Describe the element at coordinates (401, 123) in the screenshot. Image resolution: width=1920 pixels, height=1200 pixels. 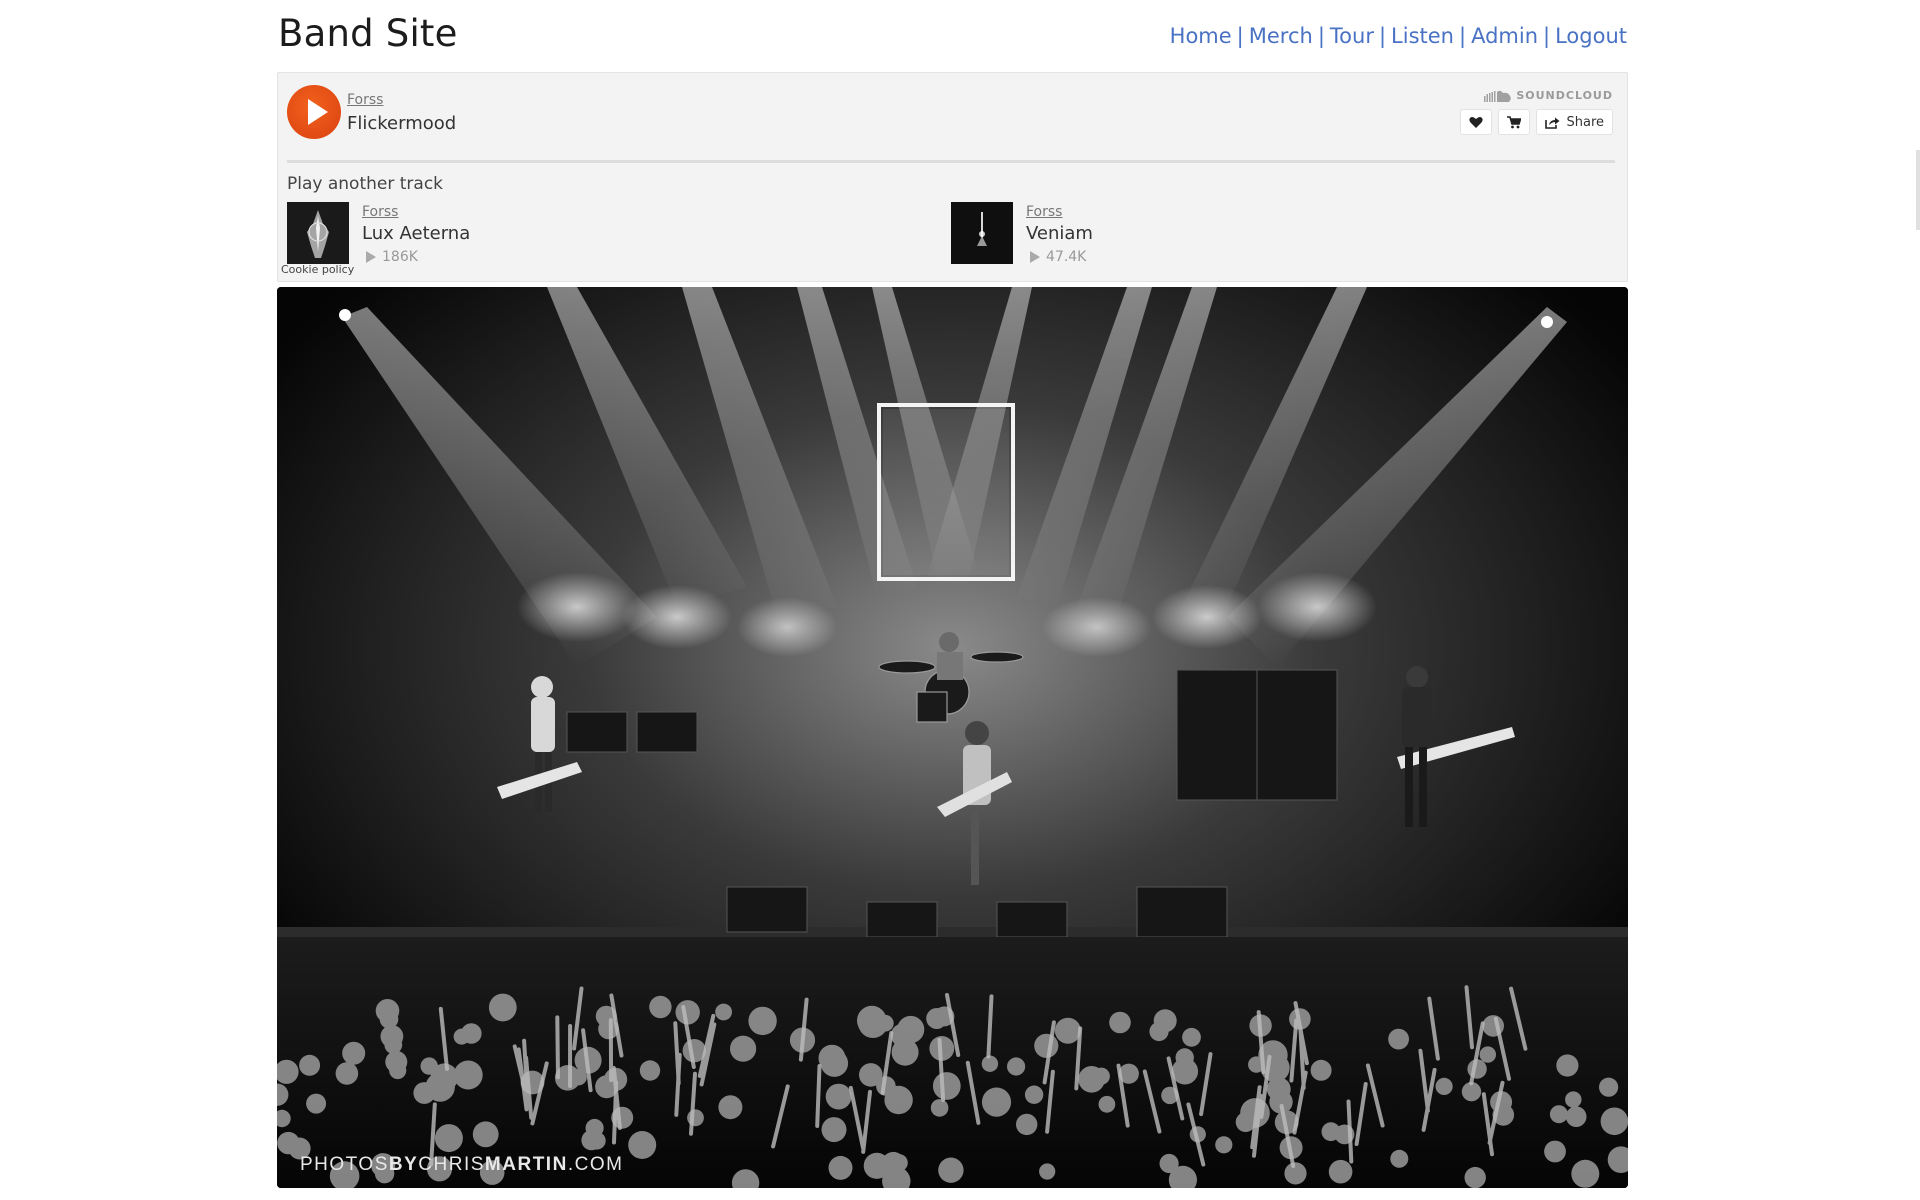
I see `player-track-title: Flickermood` at that location.